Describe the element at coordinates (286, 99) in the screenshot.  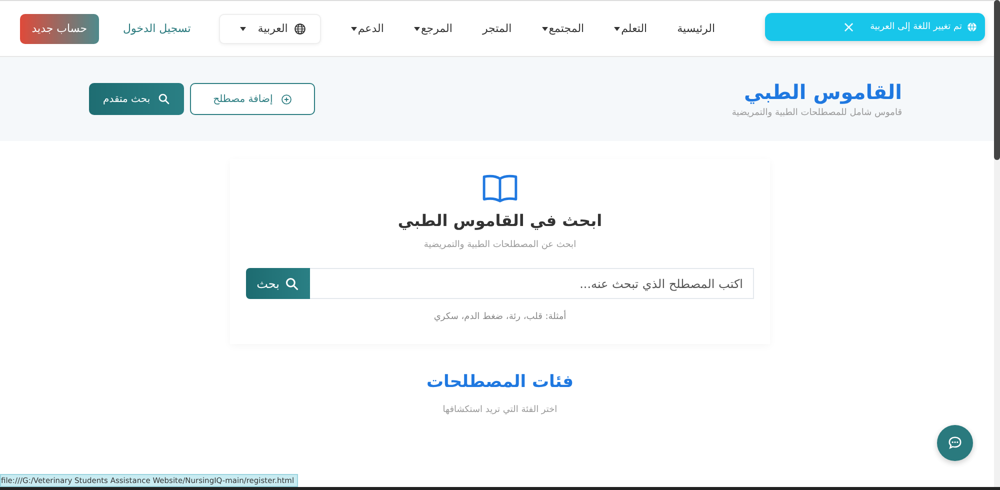
I see `plus-circle-icon` at that location.